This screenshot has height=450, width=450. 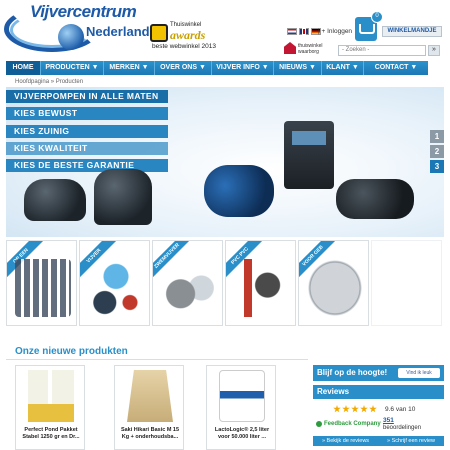 What do you see at coordinates (243, 68) in the screenshot?
I see `nav-vijver-info: VIJVER INFO ▼` at bounding box center [243, 68].